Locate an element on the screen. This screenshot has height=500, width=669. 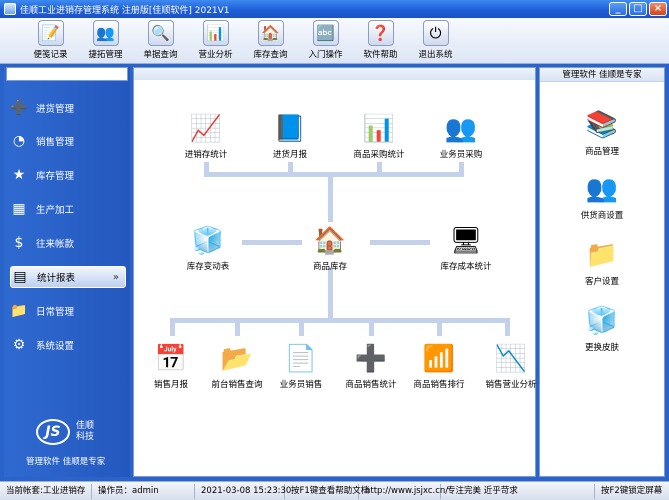
report-label: 库存变动表 is located at coordinates (208, 267).